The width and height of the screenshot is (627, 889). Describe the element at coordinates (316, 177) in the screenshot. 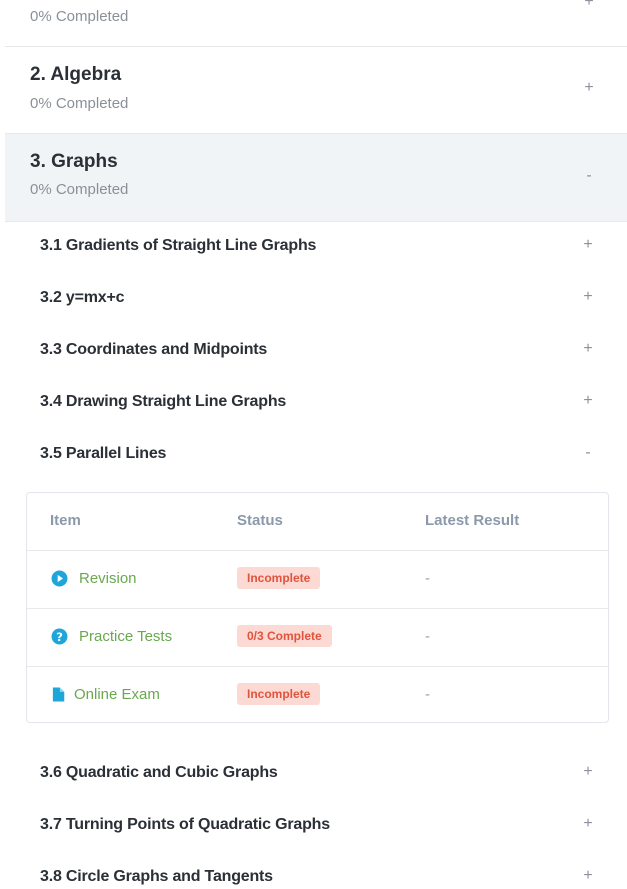

I see `chapter-3-header: 3. Graphs 0% Completed -` at that location.